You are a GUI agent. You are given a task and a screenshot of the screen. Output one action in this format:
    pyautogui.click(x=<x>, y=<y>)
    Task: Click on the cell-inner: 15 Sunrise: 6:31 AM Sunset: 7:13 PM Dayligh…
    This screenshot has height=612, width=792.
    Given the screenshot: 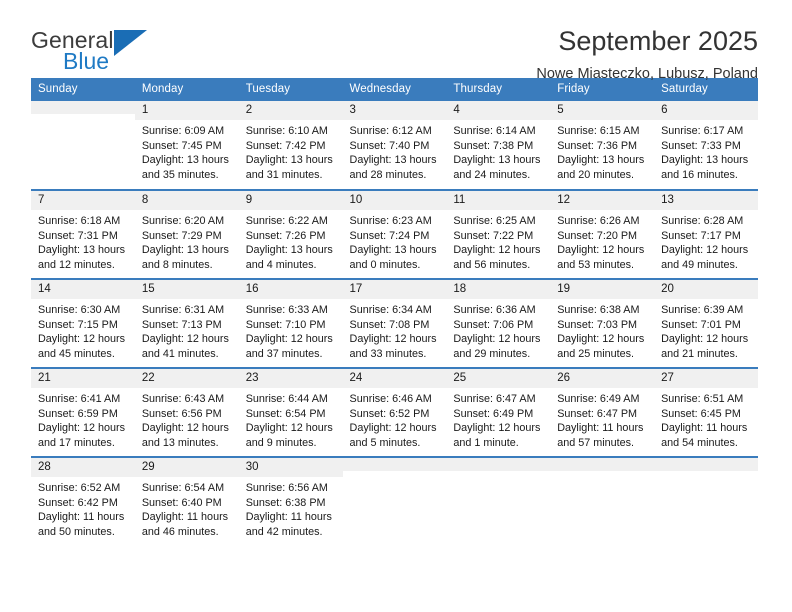 What is the action you would take?
    pyautogui.click(x=186, y=323)
    